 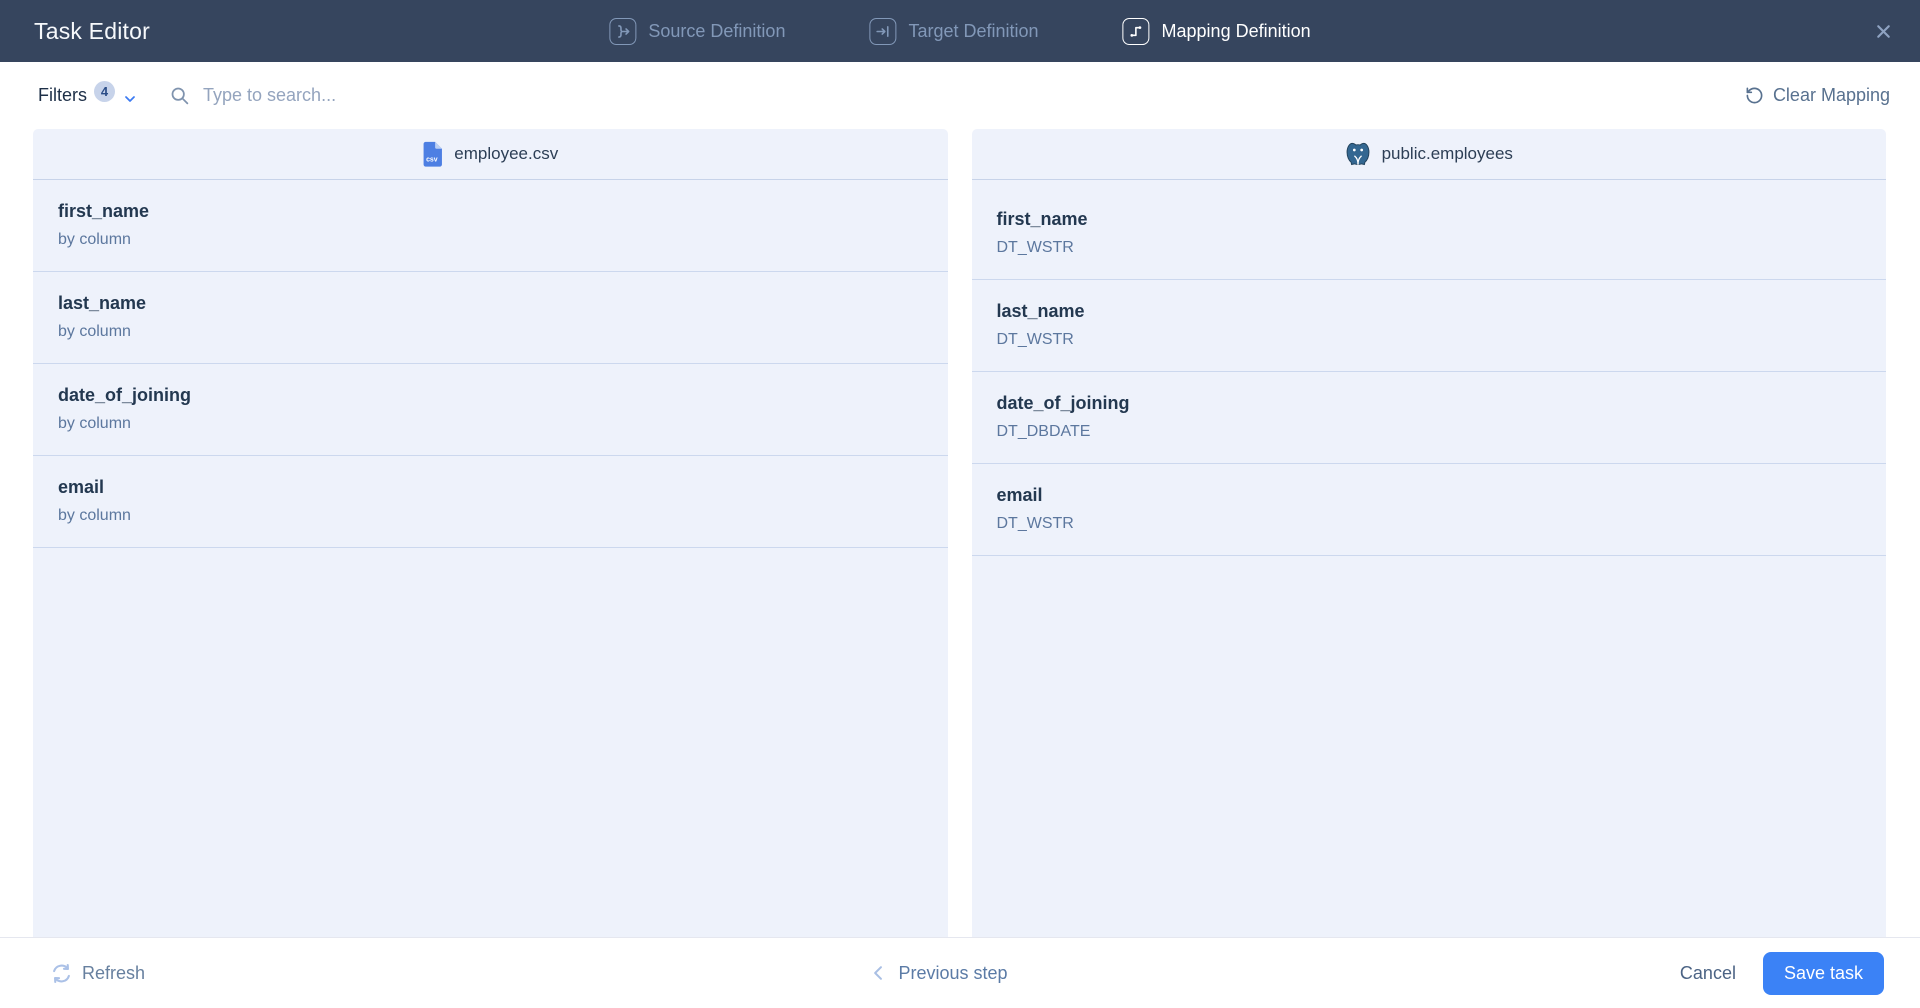 What do you see at coordinates (717, 30) in the screenshot?
I see `tab-label: Source Definition` at bounding box center [717, 30].